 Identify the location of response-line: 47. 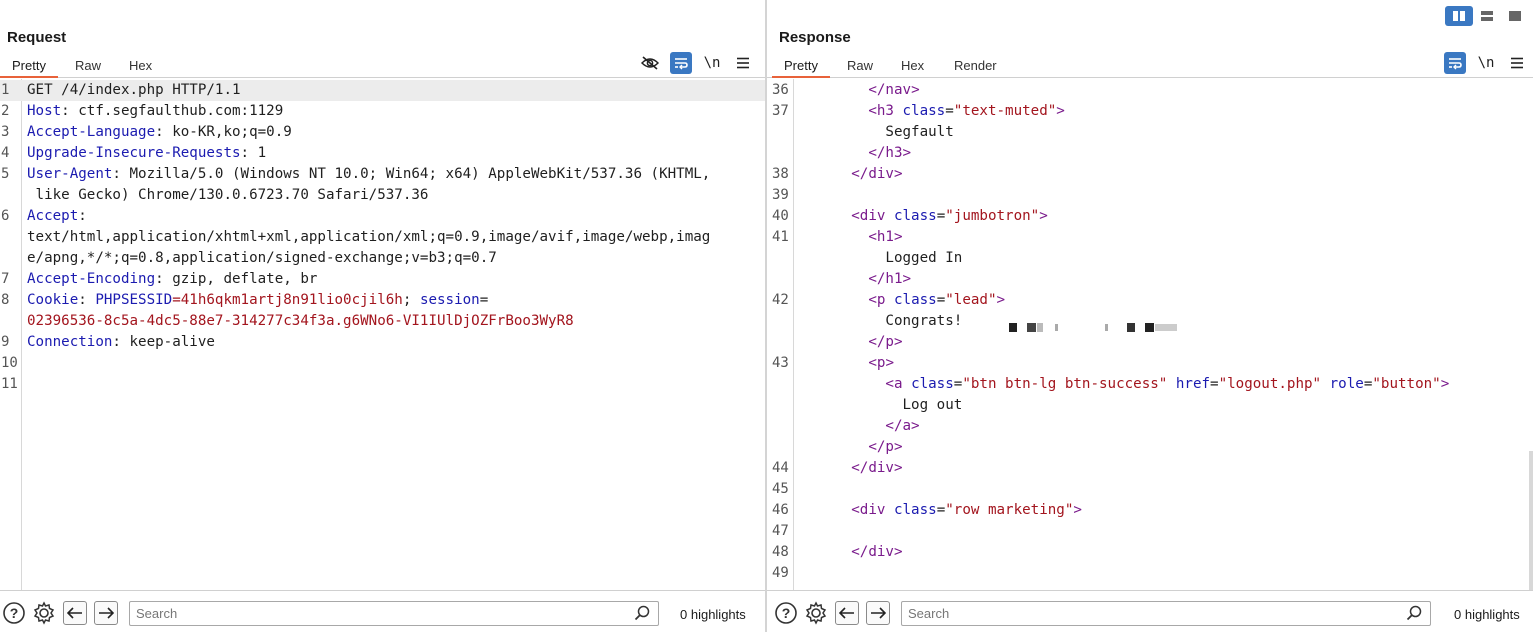
(1150, 531).